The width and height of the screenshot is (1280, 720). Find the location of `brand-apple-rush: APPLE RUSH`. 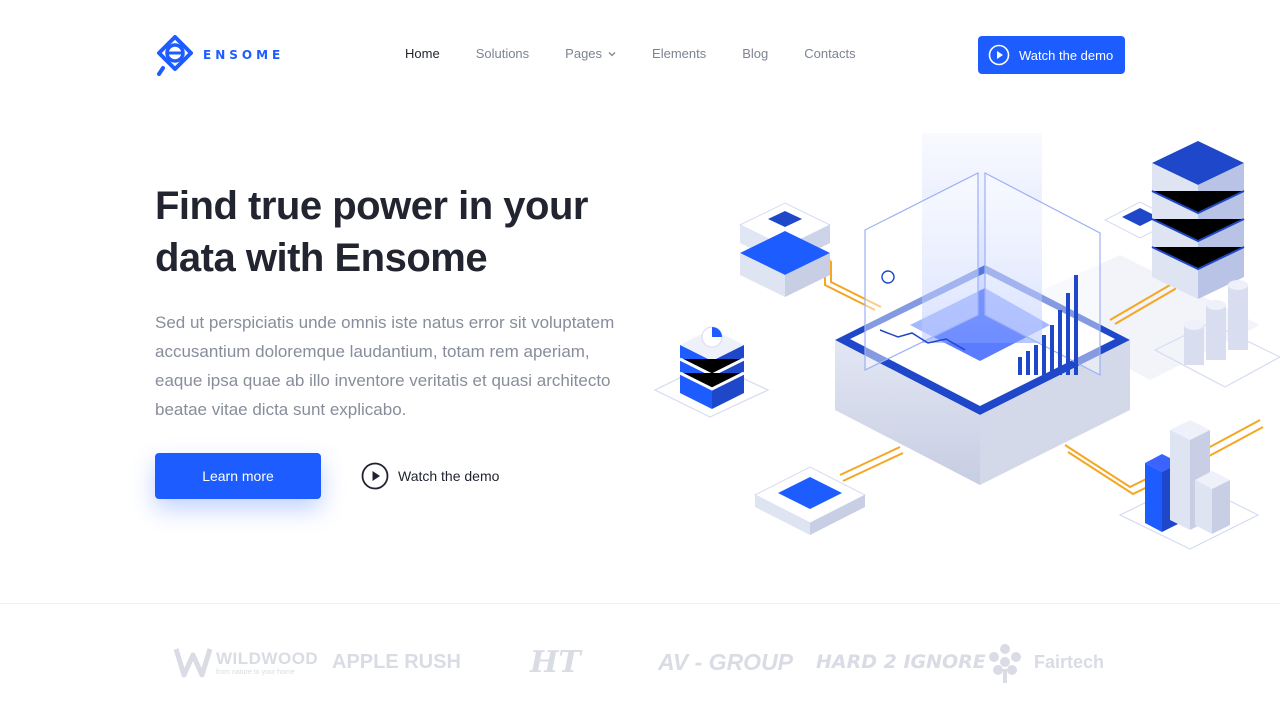

brand-apple-rush: APPLE RUSH is located at coordinates (396, 661).